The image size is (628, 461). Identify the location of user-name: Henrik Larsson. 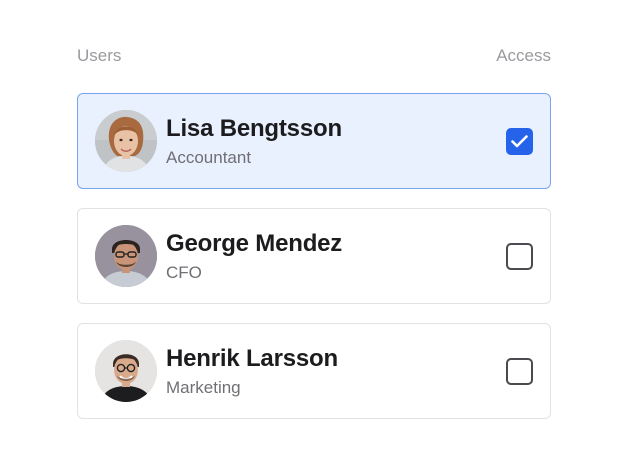
(252, 358).